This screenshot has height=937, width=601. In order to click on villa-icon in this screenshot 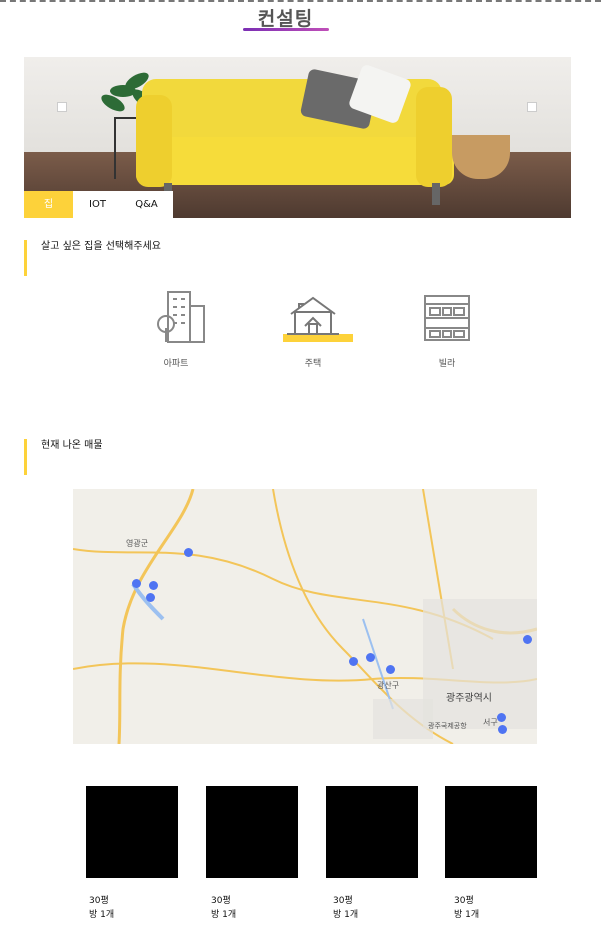, I will do `click(447, 317)`.